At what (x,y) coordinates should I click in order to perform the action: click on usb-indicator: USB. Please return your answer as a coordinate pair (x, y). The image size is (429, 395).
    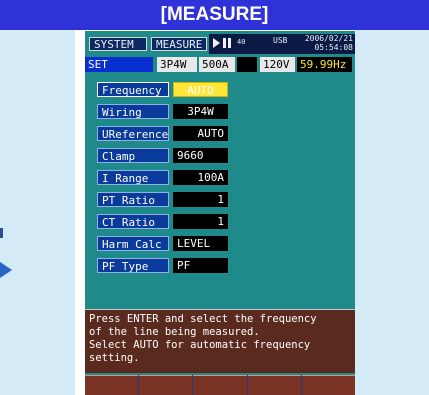
    Looking at the image, I should click on (280, 40).